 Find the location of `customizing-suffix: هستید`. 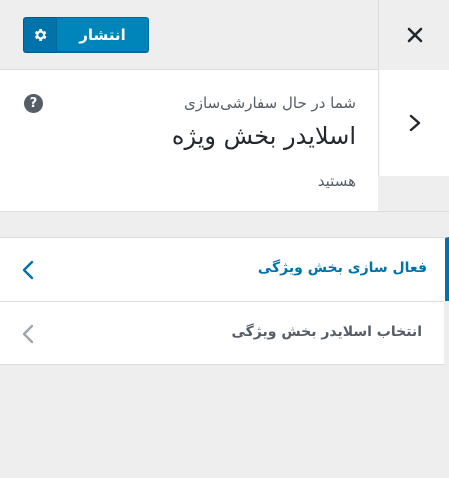

customizing-suffix: هستید is located at coordinates (336, 181).